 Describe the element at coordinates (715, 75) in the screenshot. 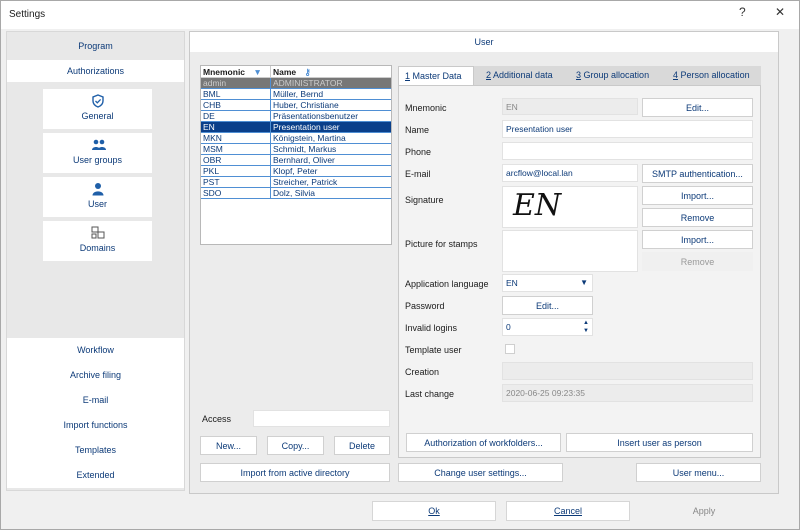

I see `tab-label: Person allocation` at that location.